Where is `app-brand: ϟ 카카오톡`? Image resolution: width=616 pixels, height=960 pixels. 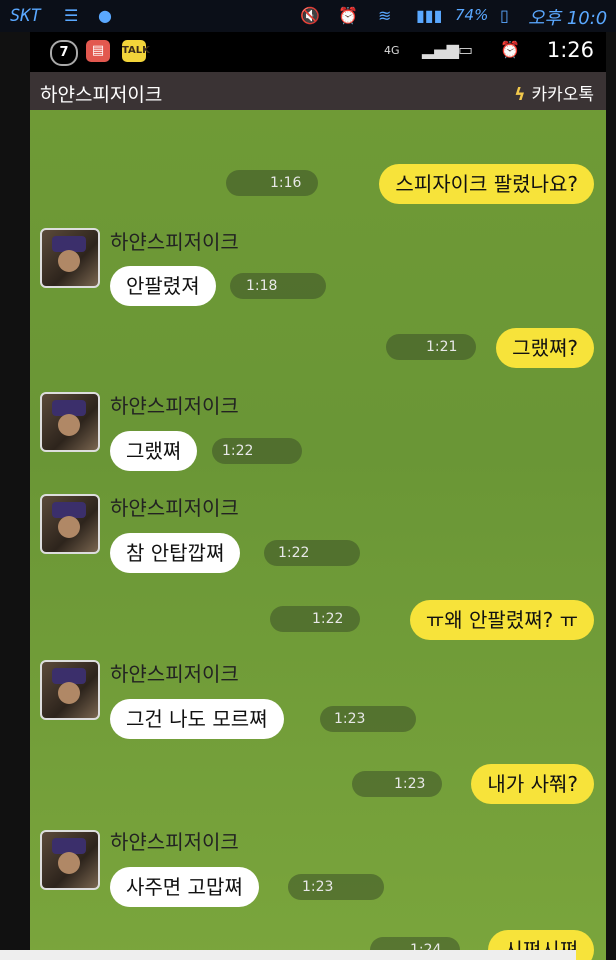
app-brand: ϟ 카카오톡 is located at coordinates (554, 92).